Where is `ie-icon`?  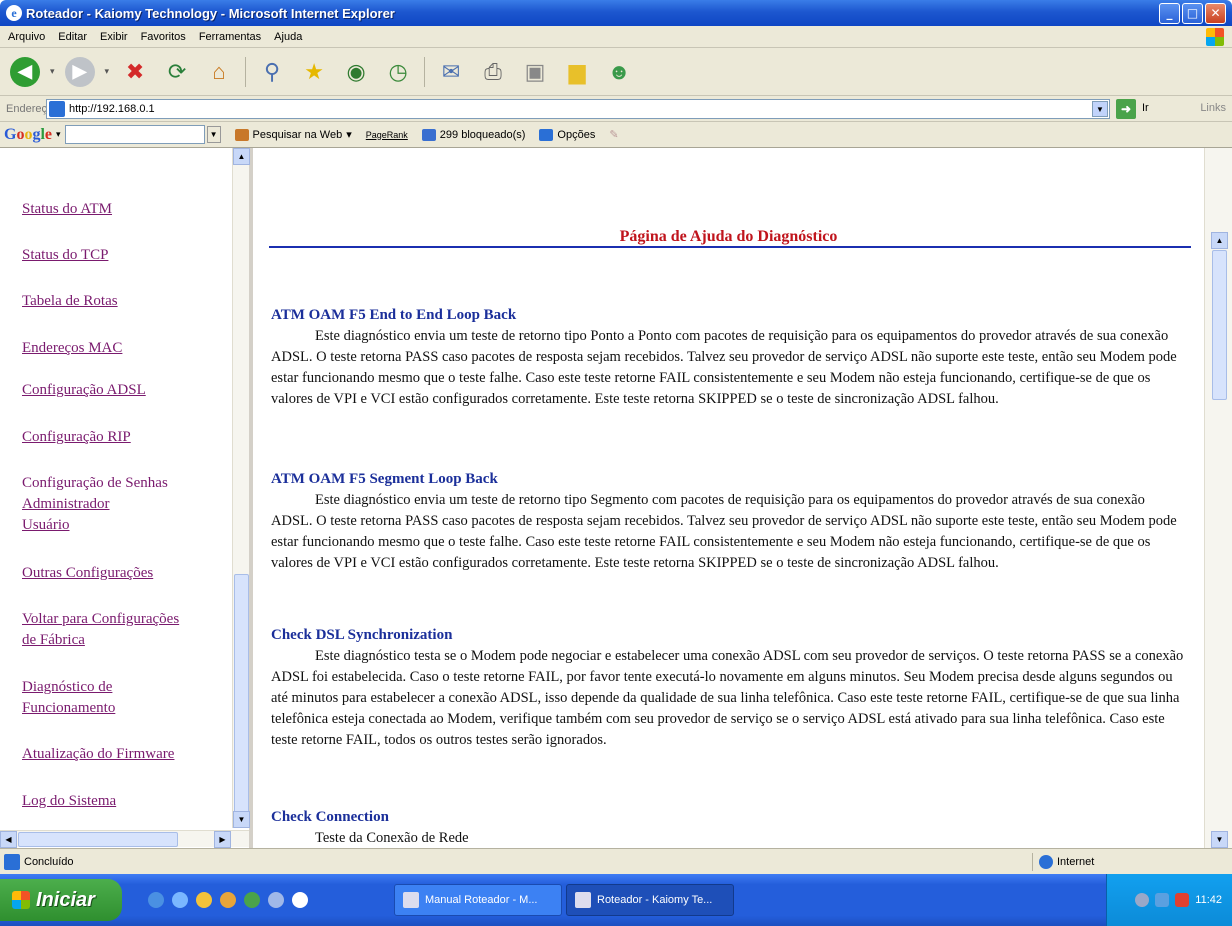 ie-icon is located at coordinates (583, 900).